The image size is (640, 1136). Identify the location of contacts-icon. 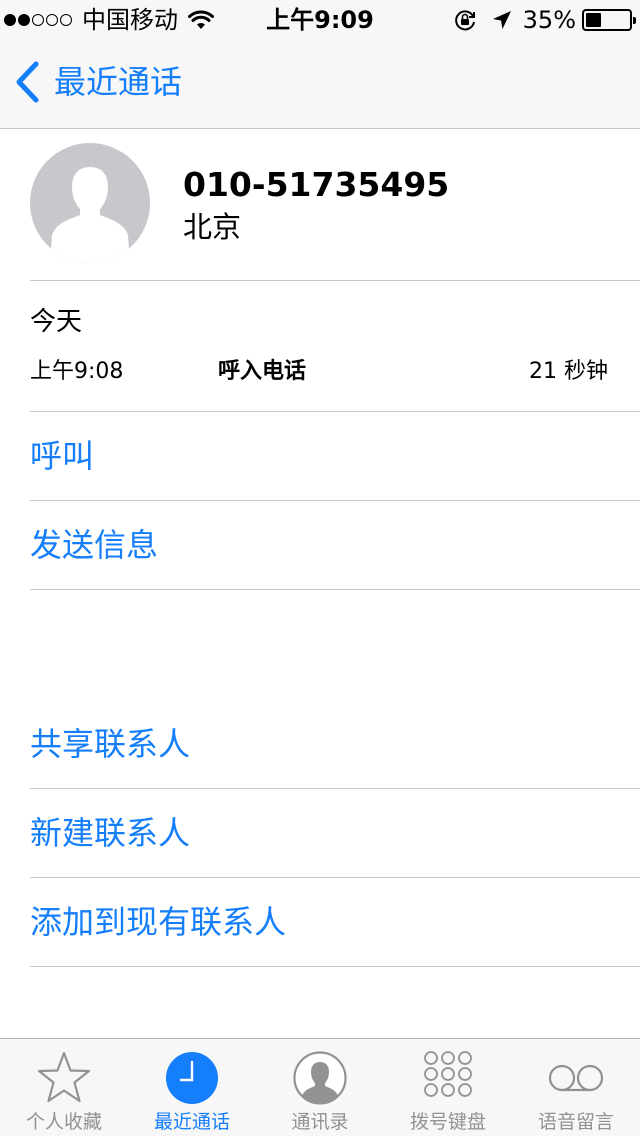
(320, 1078).